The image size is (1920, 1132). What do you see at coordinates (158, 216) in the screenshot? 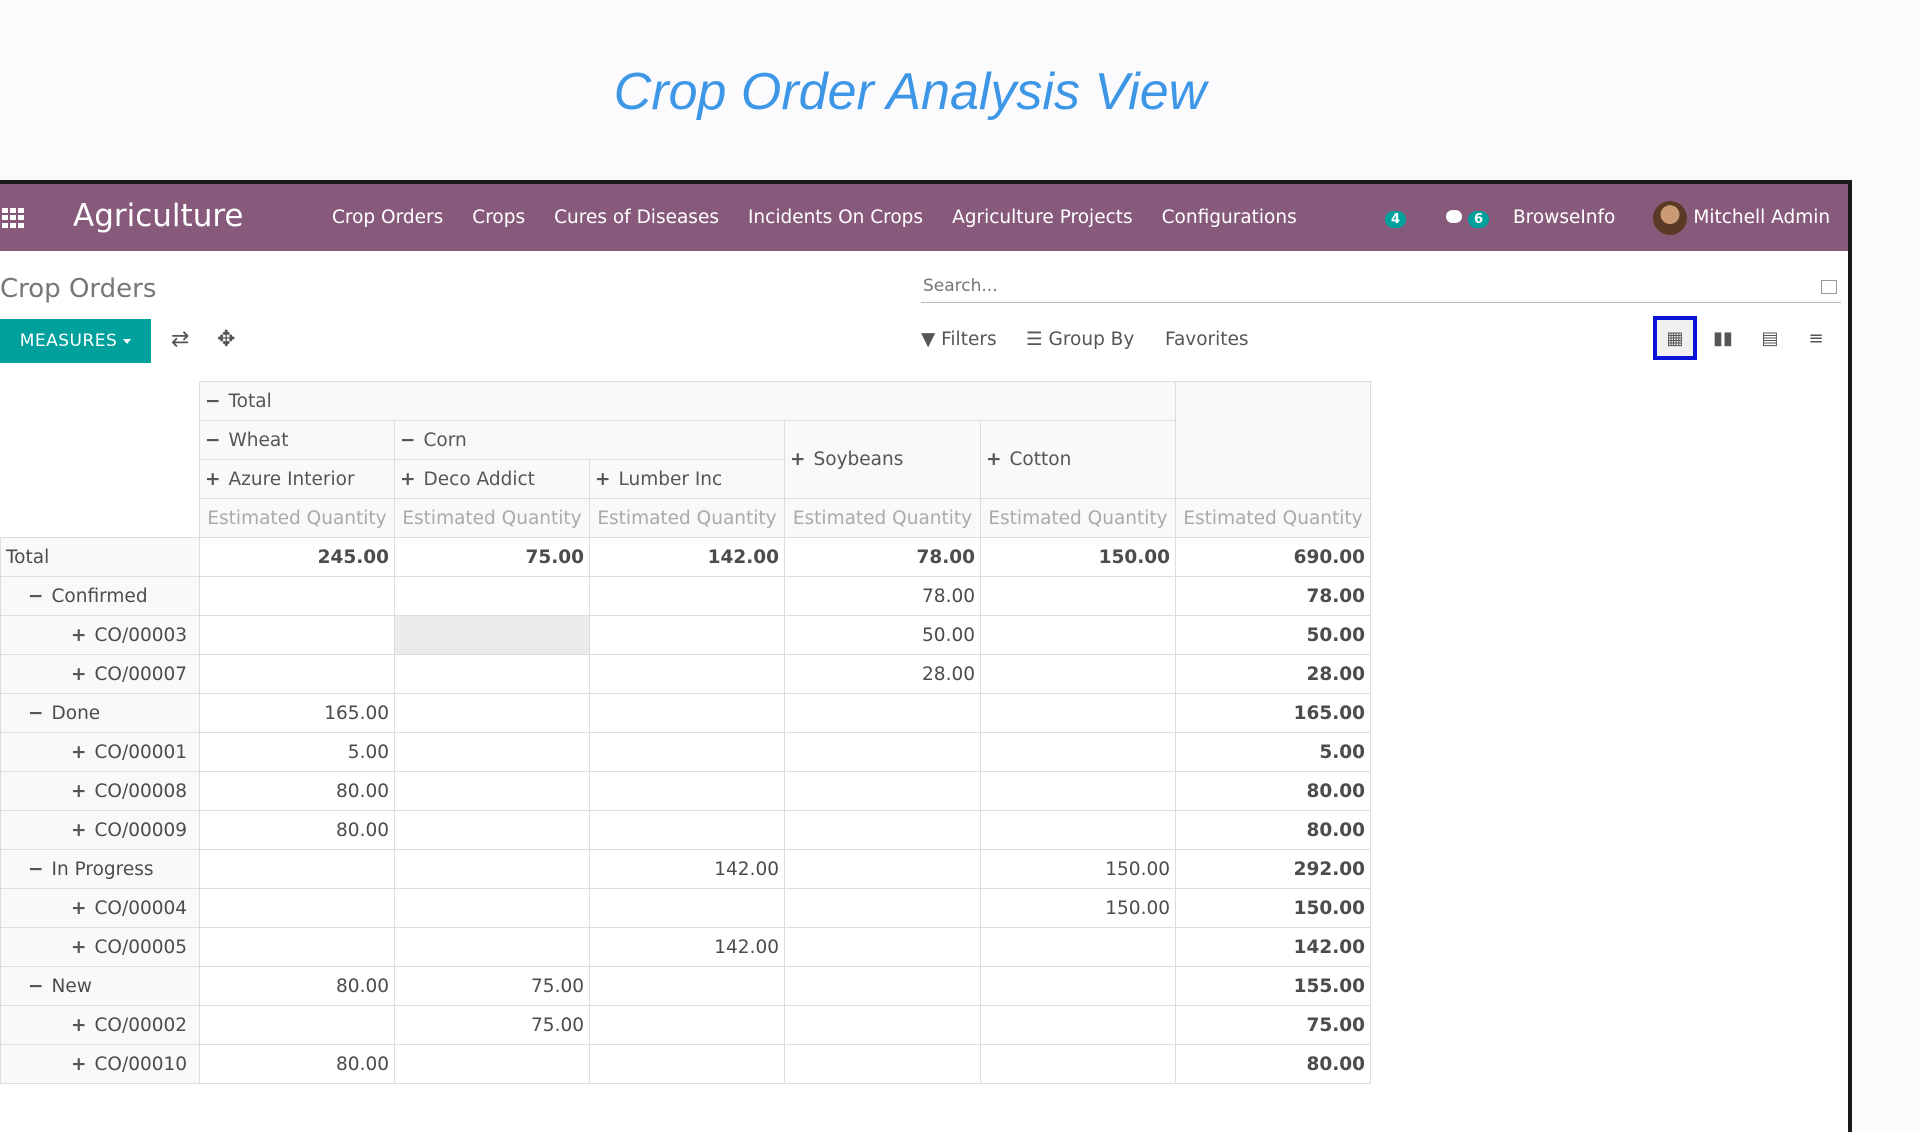
I see `app-title: Agriculture` at bounding box center [158, 216].